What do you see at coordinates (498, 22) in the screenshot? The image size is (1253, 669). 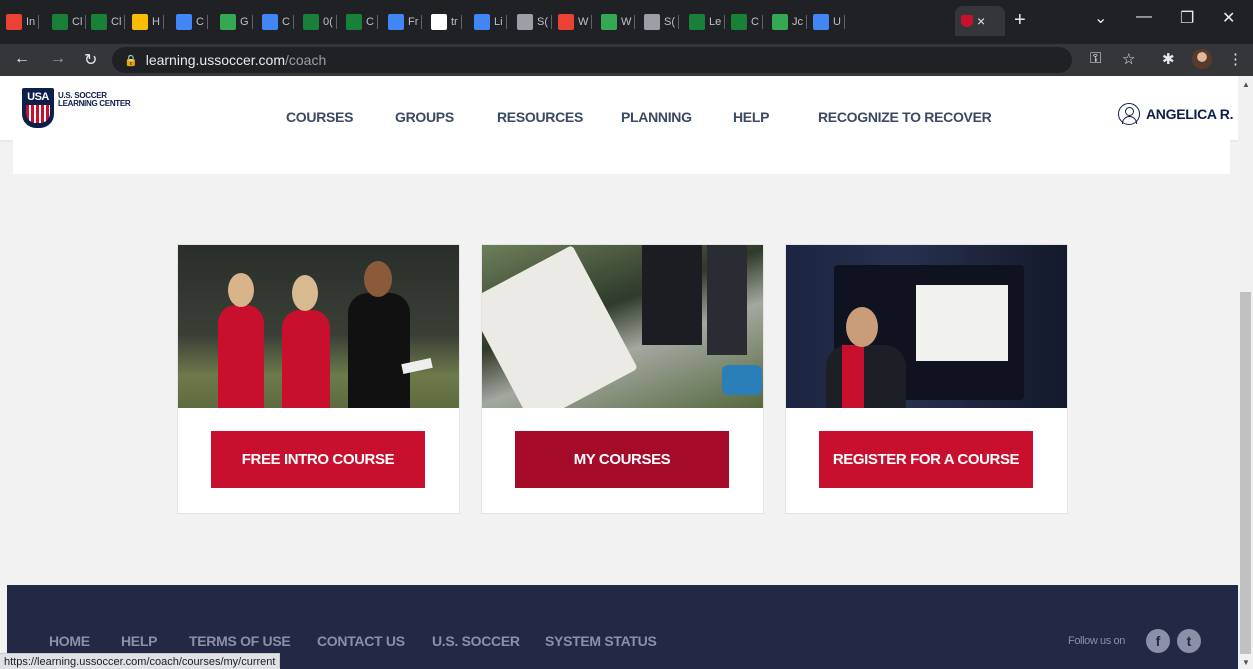 I see `tab-label: Li` at bounding box center [498, 22].